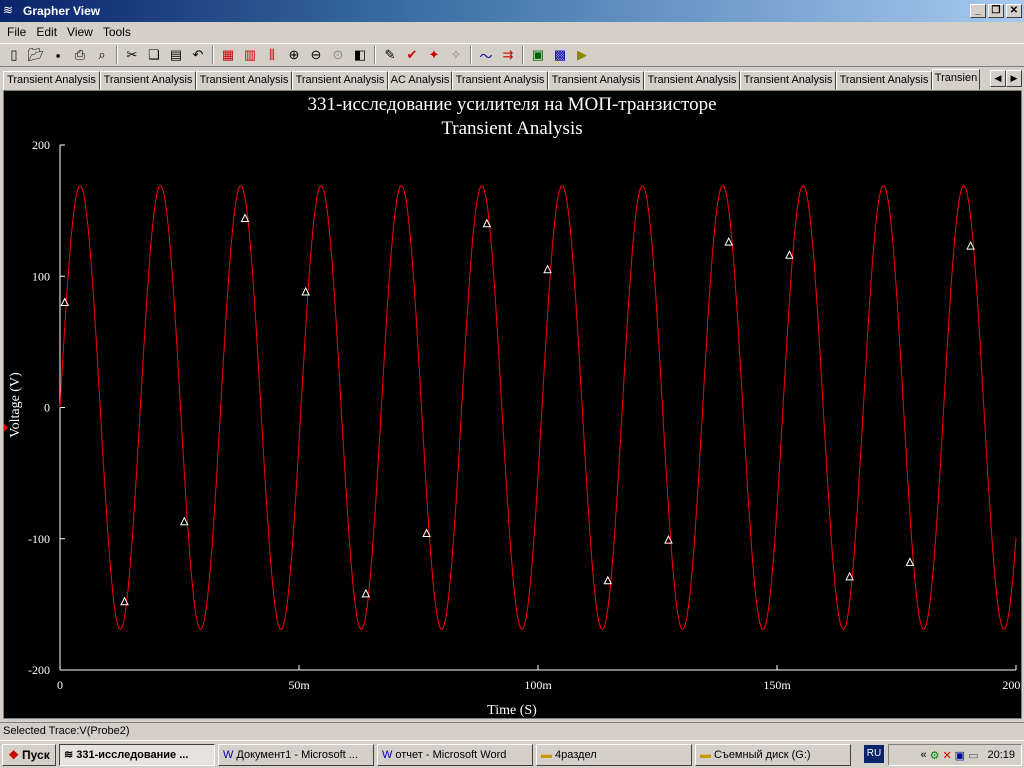 This screenshot has height=768, width=1024. What do you see at coordinates (148, 80) in the screenshot?
I see `tab-transient-analysis-2: Transient Analysis` at bounding box center [148, 80].